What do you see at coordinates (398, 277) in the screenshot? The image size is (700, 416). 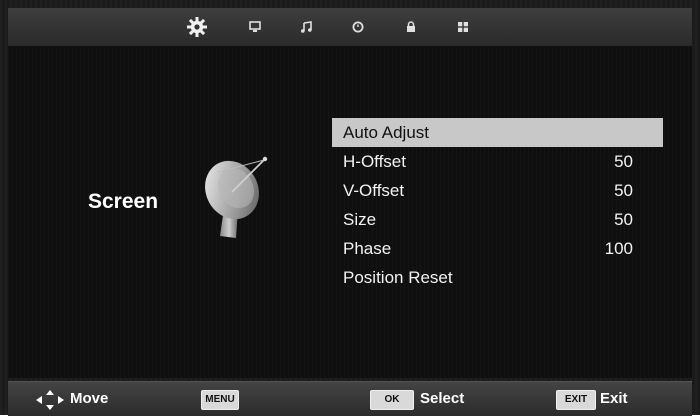 I see `menu-item-label: Position Reset` at bounding box center [398, 277].